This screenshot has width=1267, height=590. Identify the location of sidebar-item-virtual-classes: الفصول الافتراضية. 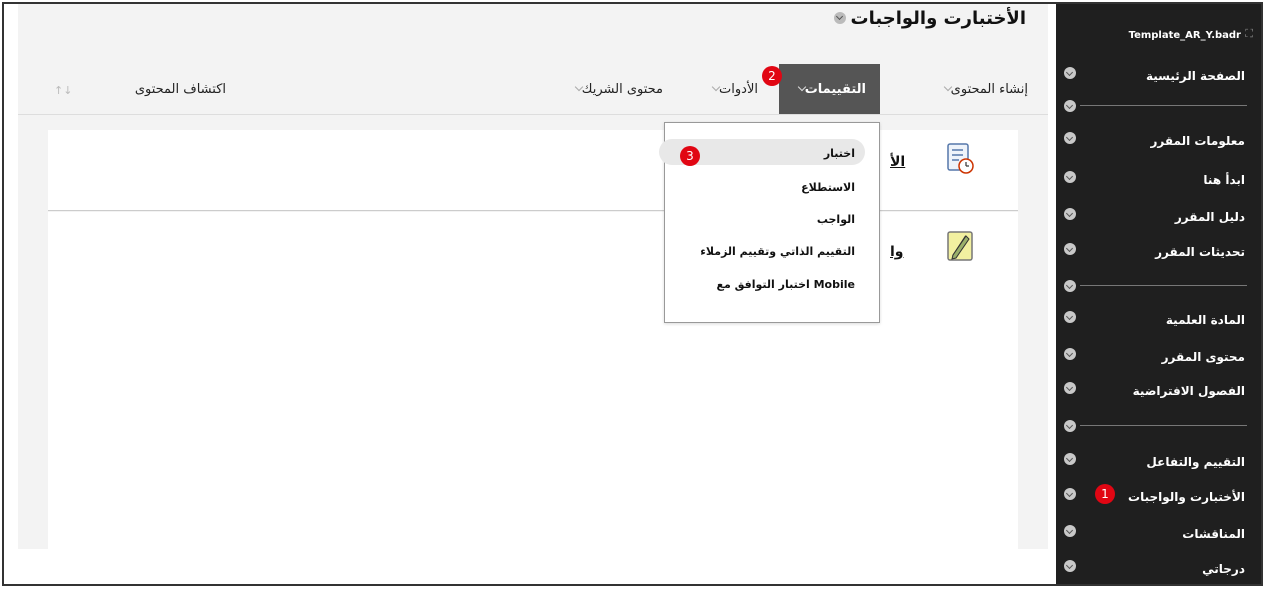
(1158, 392).